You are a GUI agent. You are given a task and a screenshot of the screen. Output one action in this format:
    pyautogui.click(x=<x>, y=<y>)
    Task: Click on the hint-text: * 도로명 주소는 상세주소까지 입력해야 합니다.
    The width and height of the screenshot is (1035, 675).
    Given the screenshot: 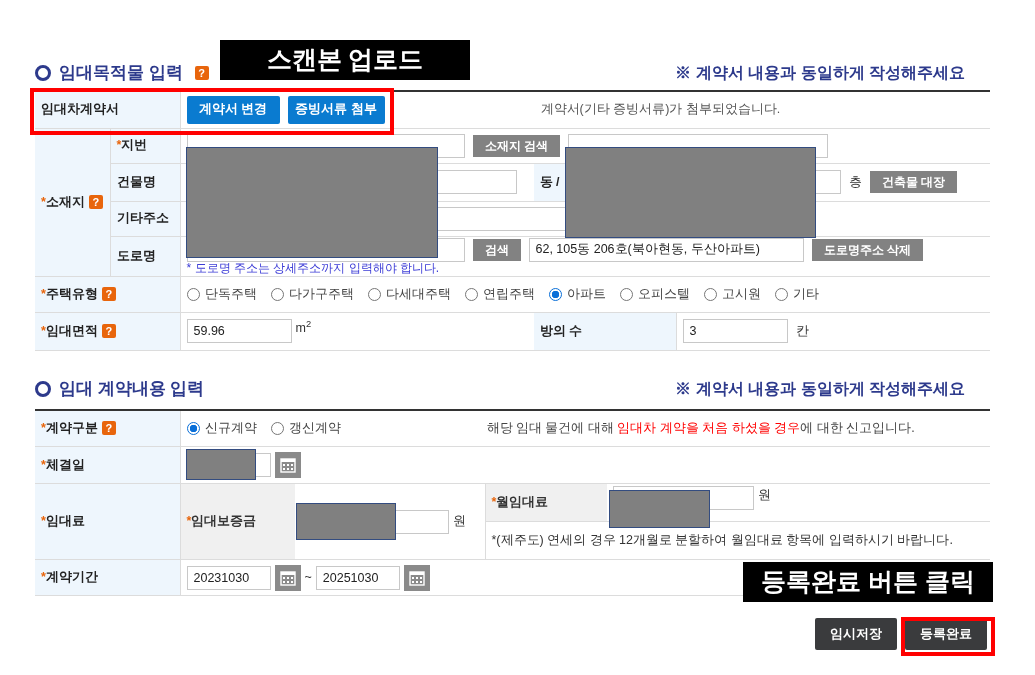 What is the action you would take?
    pyautogui.click(x=313, y=268)
    